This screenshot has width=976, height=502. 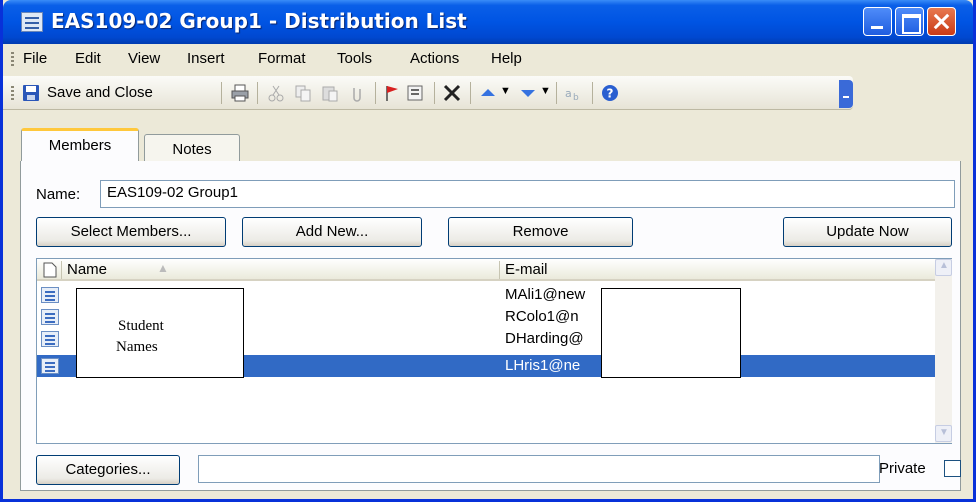 I want to click on paste-icon, so click(x=330, y=94).